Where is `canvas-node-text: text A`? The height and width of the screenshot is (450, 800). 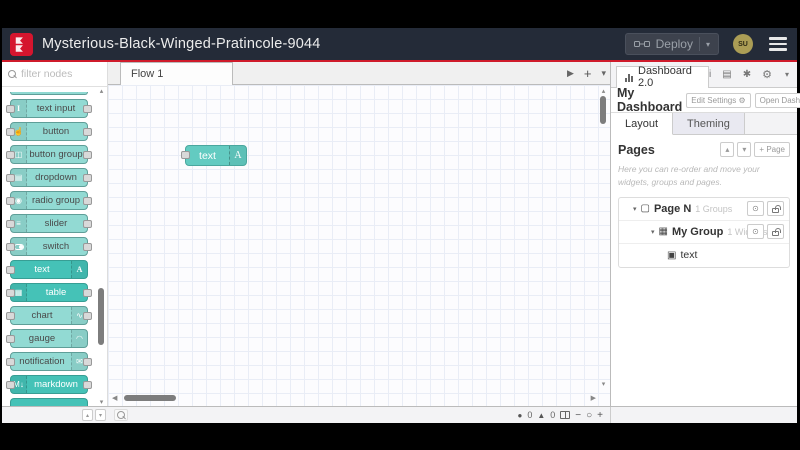 canvas-node-text: text A is located at coordinates (214, 155).